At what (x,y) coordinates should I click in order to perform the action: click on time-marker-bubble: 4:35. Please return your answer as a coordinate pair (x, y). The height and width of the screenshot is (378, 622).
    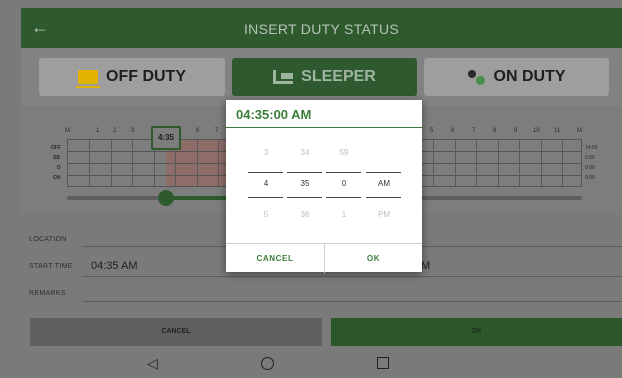
    Looking at the image, I should click on (166, 138).